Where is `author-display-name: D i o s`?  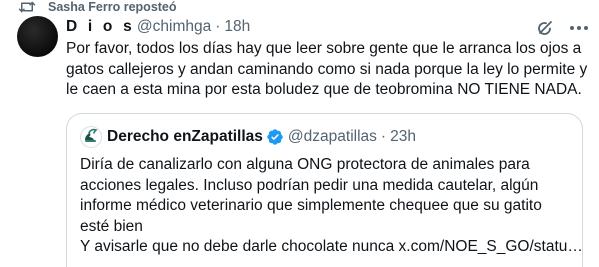
author-display-name: D i o s is located at coordinates (100, 27).